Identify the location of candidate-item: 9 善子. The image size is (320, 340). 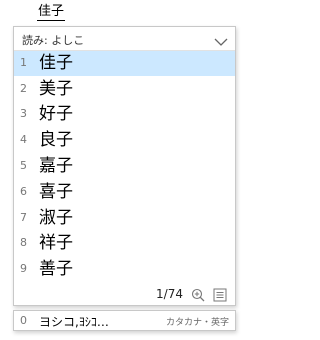
(124, 269).